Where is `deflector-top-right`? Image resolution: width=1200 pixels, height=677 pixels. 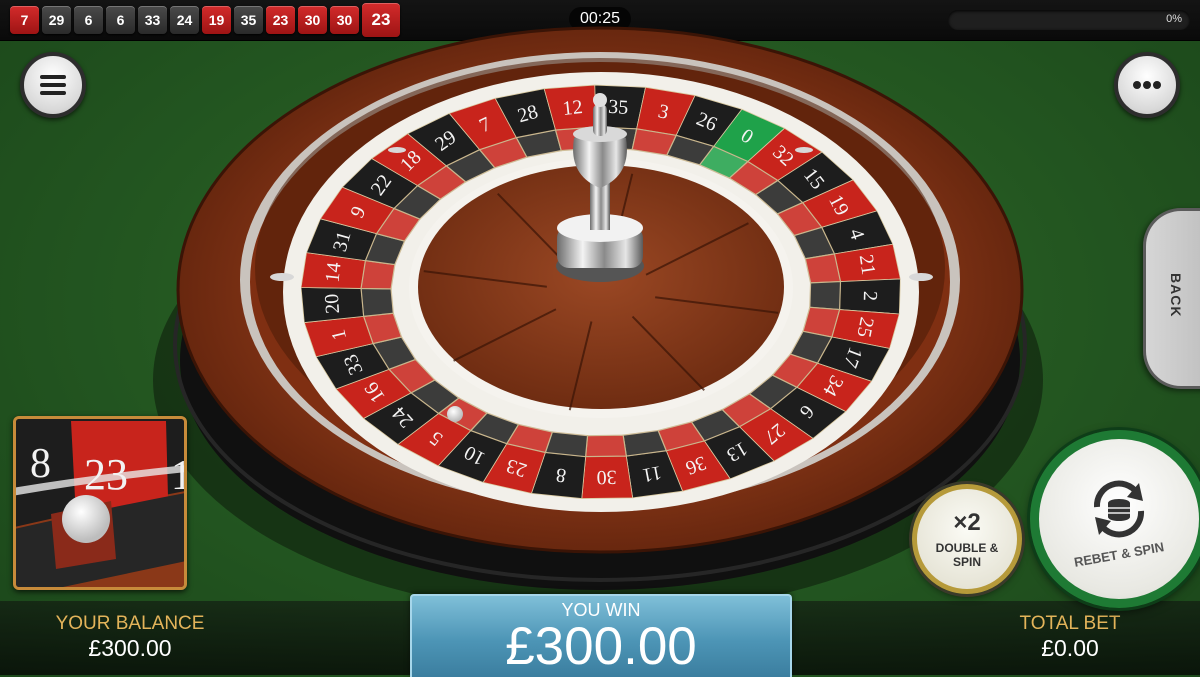 deflector-top-right is located at coordinates (804, 150).